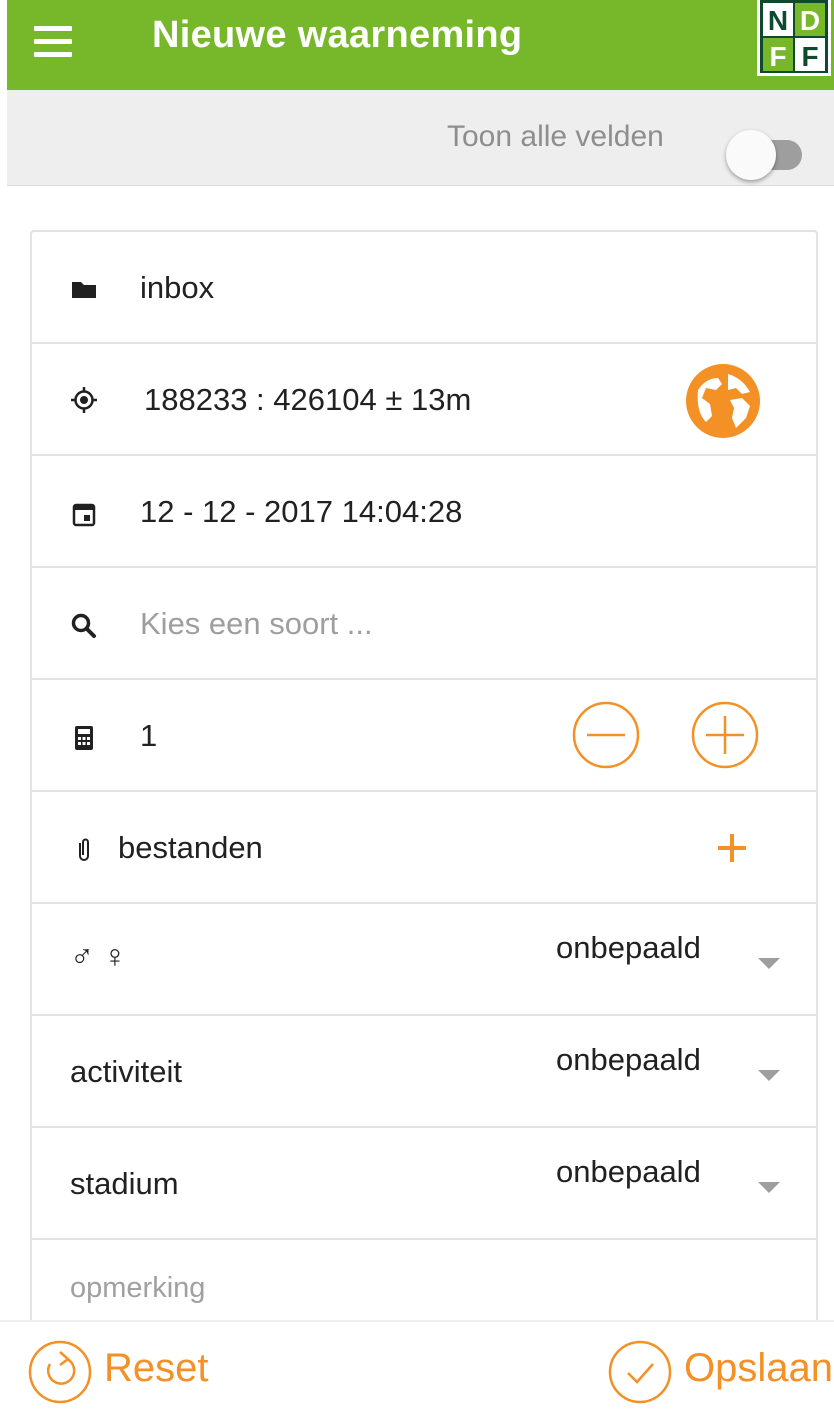 This screenshot has height=1409, width=834. What do you see at coordinates (425, 736) in the screenshot?
I see `count-row: 1` at bounding box center [425, 736].